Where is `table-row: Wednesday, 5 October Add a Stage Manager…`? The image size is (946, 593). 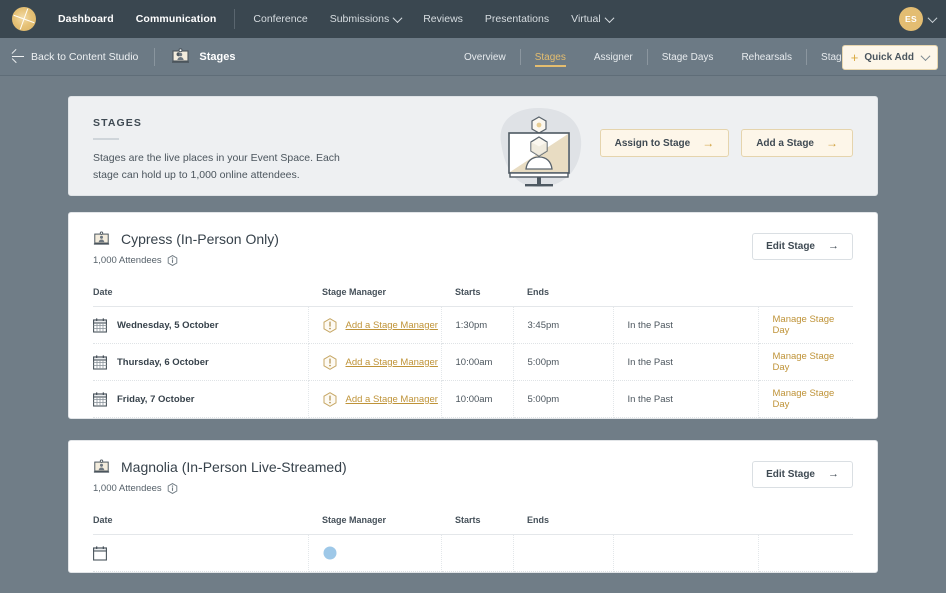 table-row: Wednesday, 5 October Add a Stage Manager… is located at coordinates (473, 325).